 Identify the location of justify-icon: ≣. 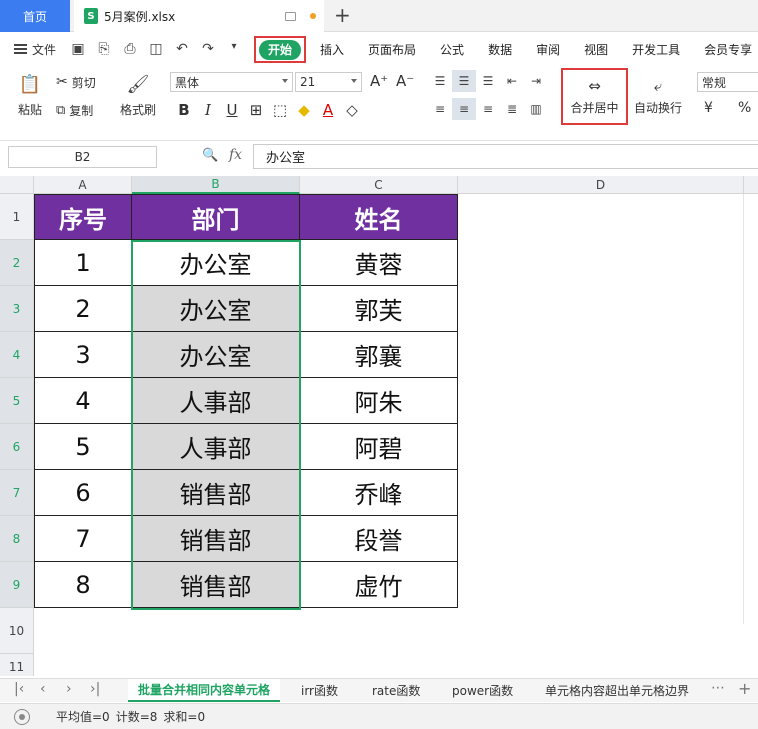
(512, 109).